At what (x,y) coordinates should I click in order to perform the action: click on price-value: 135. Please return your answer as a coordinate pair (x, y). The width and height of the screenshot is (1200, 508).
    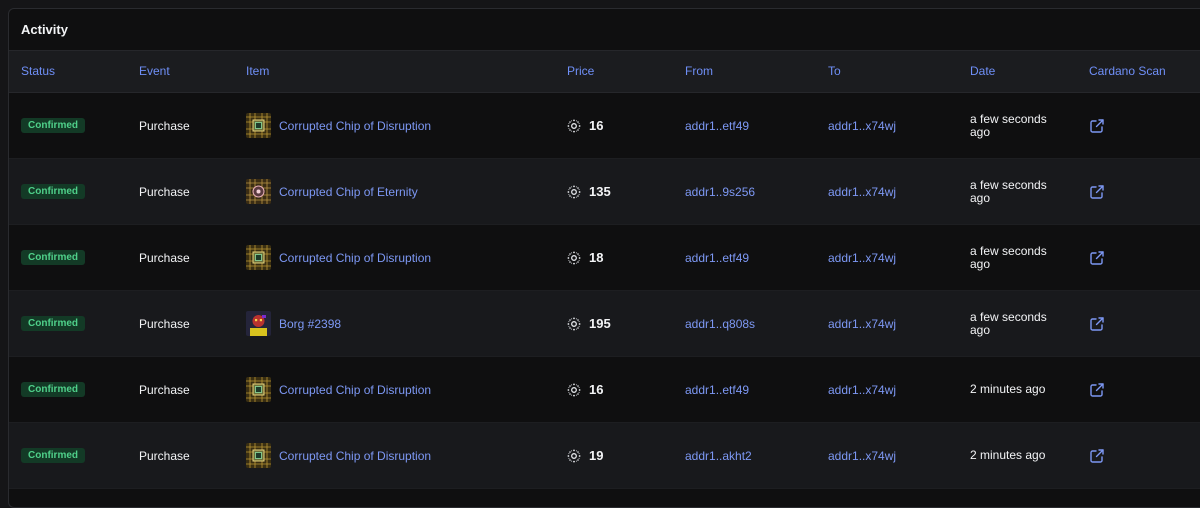
    Looking at the image, I should click on (600, 191).